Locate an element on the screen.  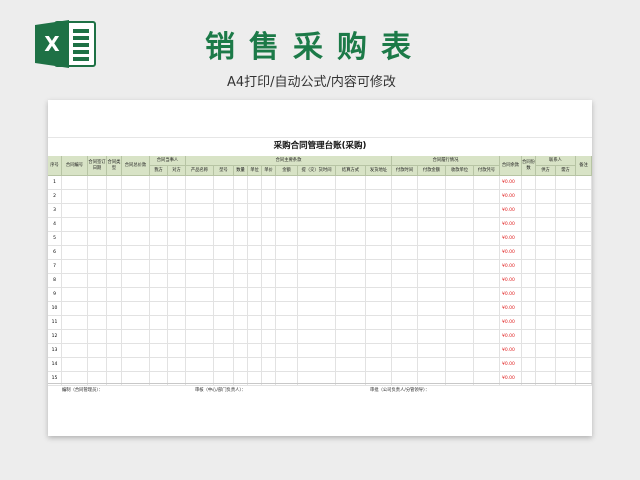
col-header-copies: 合同份数 is located at coordinates (529, 166).